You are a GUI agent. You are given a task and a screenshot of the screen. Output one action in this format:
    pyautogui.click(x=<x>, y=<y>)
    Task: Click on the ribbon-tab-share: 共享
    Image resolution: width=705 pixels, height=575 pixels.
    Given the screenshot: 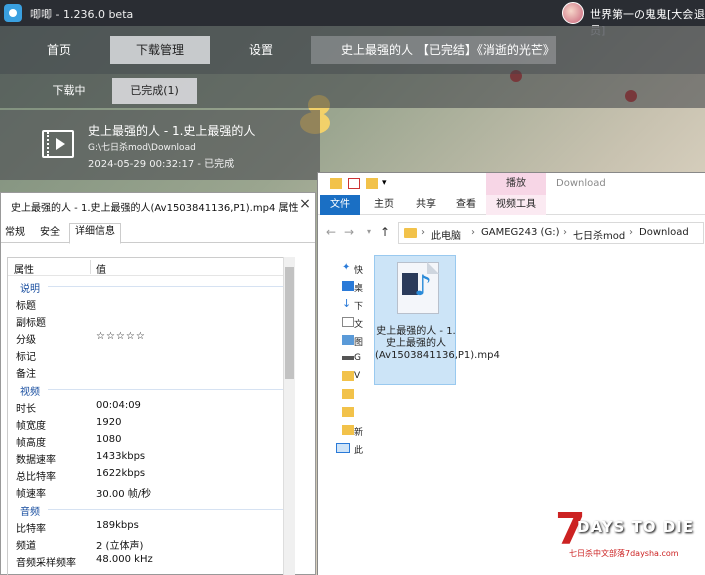 What is the action you would take?
    pyautogui.click(x=426, y=205)
    